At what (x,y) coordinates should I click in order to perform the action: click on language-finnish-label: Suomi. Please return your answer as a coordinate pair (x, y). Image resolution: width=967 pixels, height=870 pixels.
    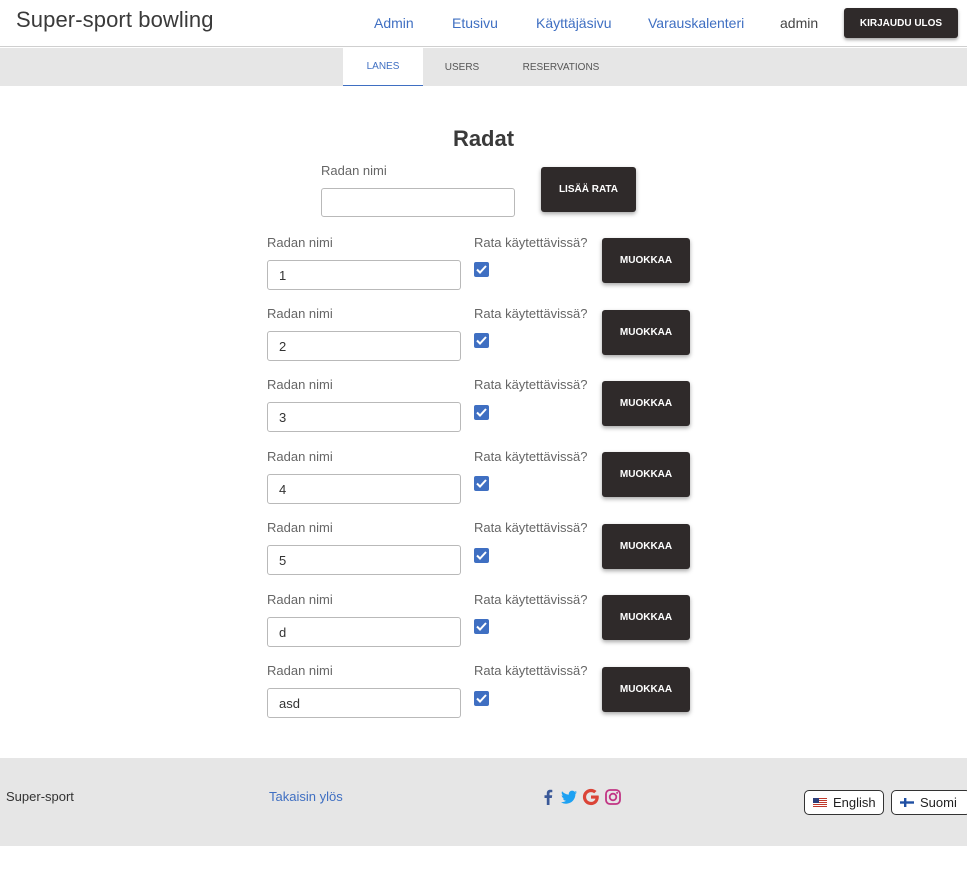
    Looking at the image, I should click on (938, 802).